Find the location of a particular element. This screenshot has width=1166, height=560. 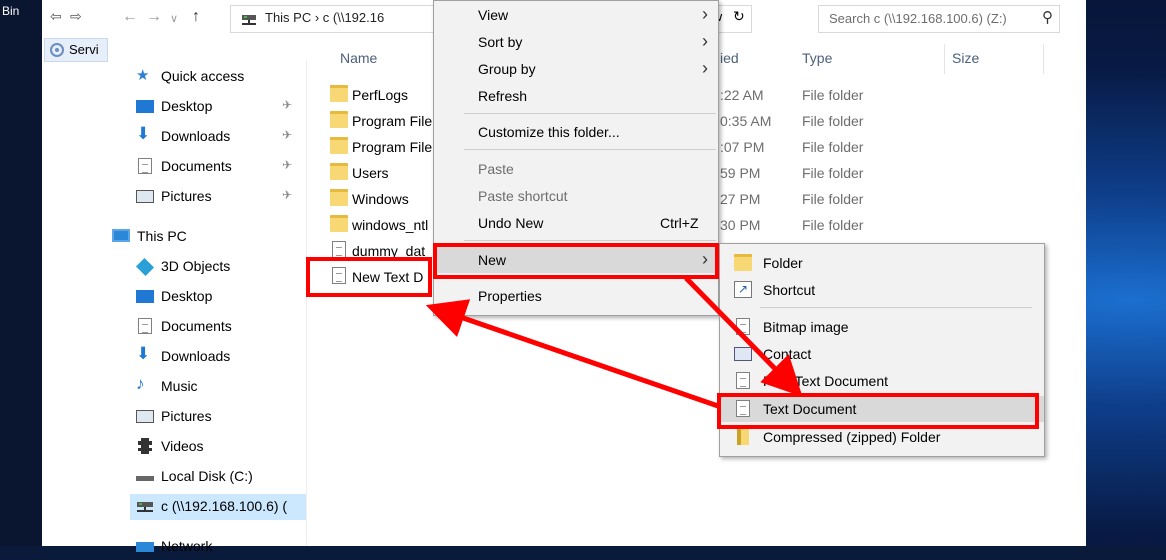

annotation-arrows is located at coordinates (614, 342).